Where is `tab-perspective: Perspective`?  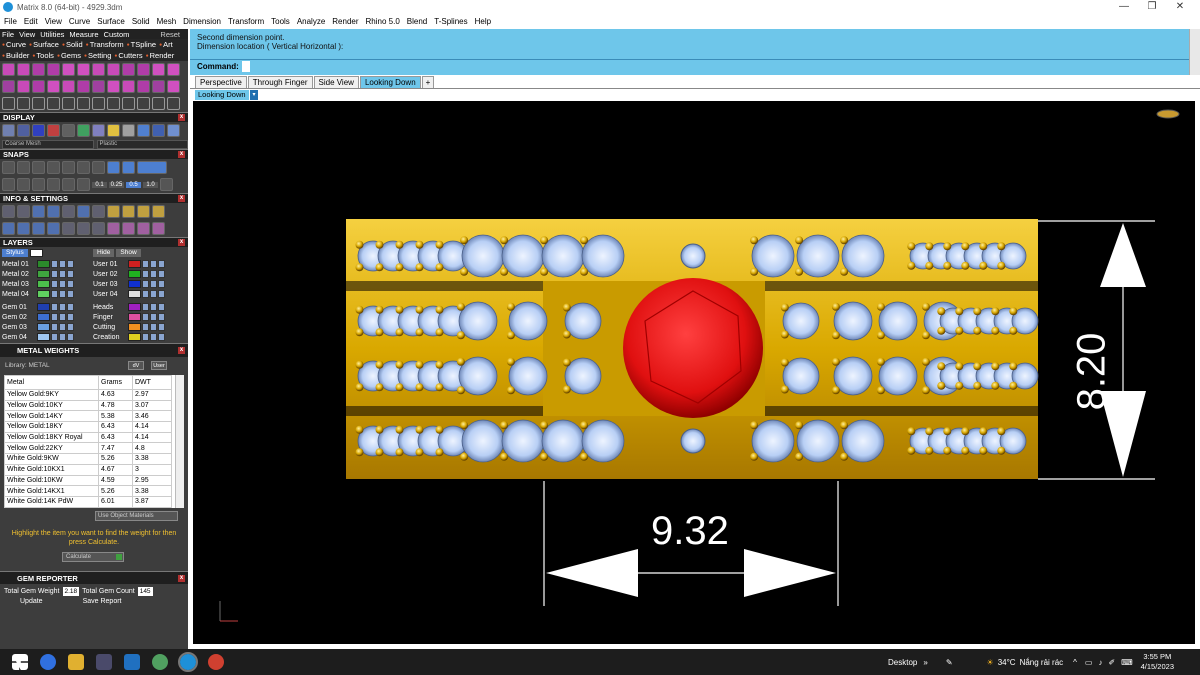
tab-perspective: Perspective is located at coordinates (221, 82).